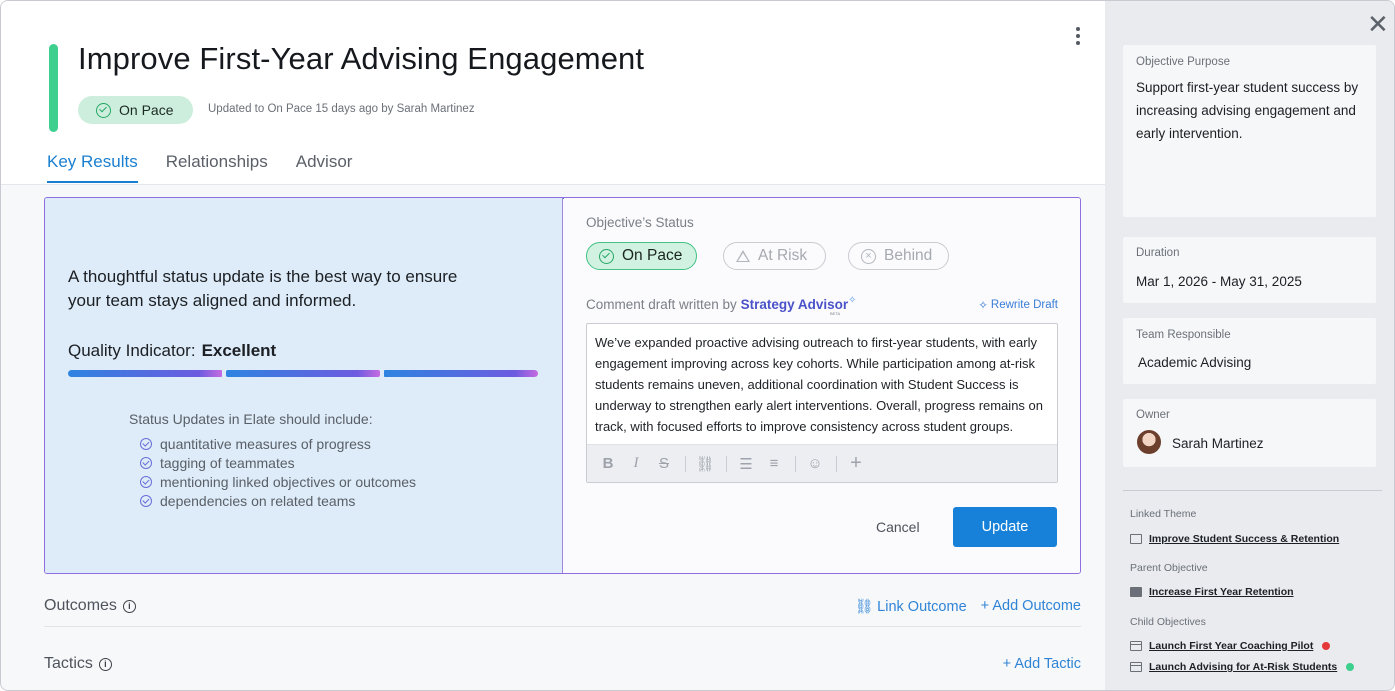 This screenshot has width=1395, height=691. Describe the element at coordinates (1158, 253) in the screenshot. I see `duration-label: Duration` at that location.